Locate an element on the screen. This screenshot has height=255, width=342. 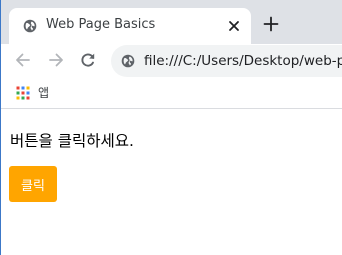
close-icon is located at coordinates (234, 26).